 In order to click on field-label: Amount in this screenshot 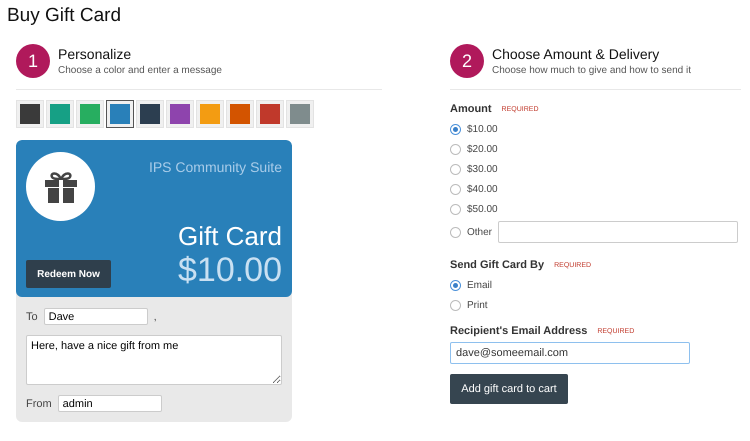, I will do `click(471, 109)`.